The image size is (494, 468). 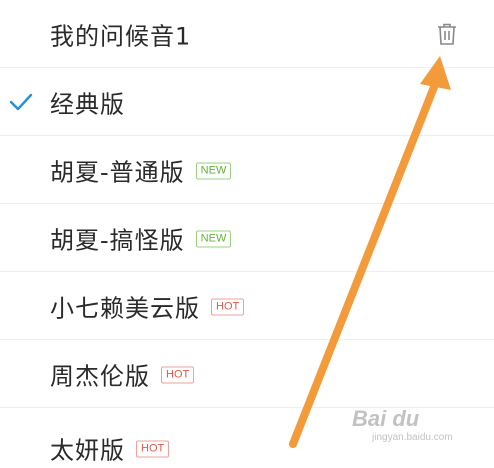 I want to click on trash-icon, so click(x=447, y=34).